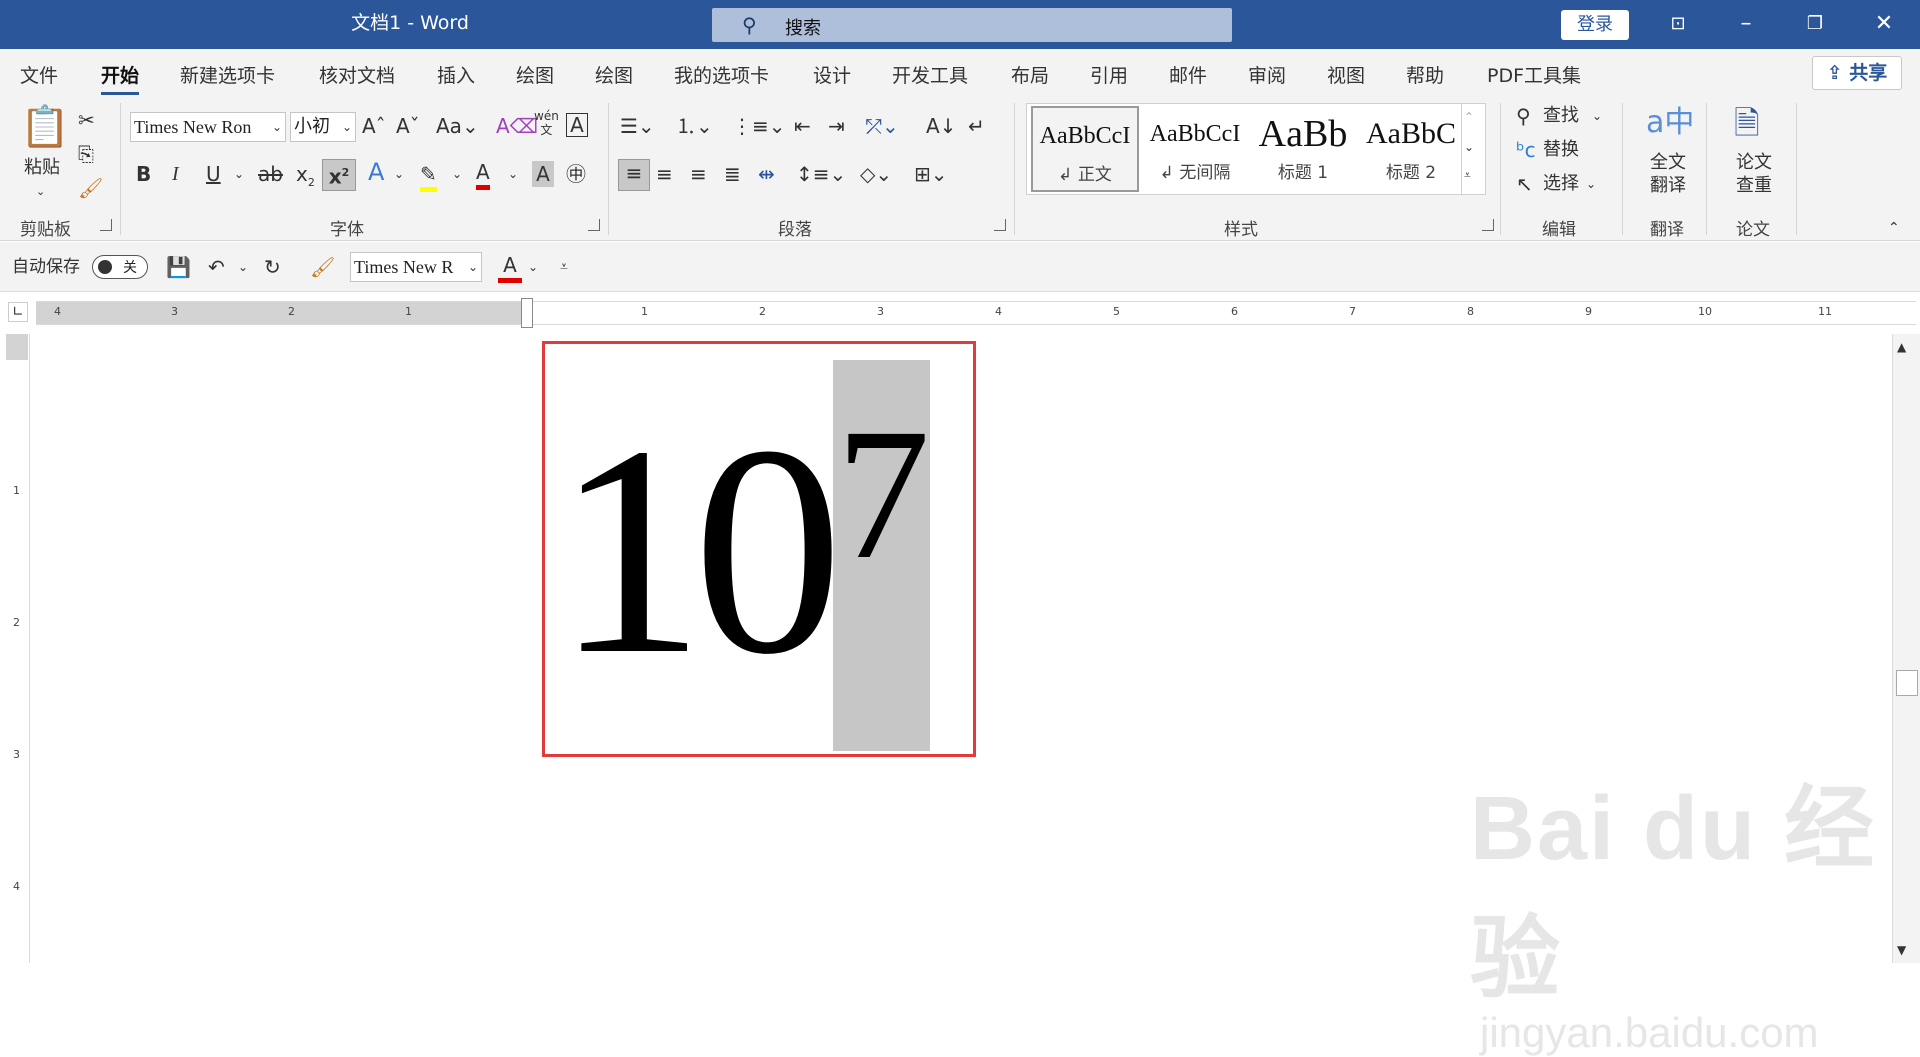  What do you see at coordinates (39, 74) in the screenshot?
I see `tab-file: 文件` at bounding box center [39, 74].